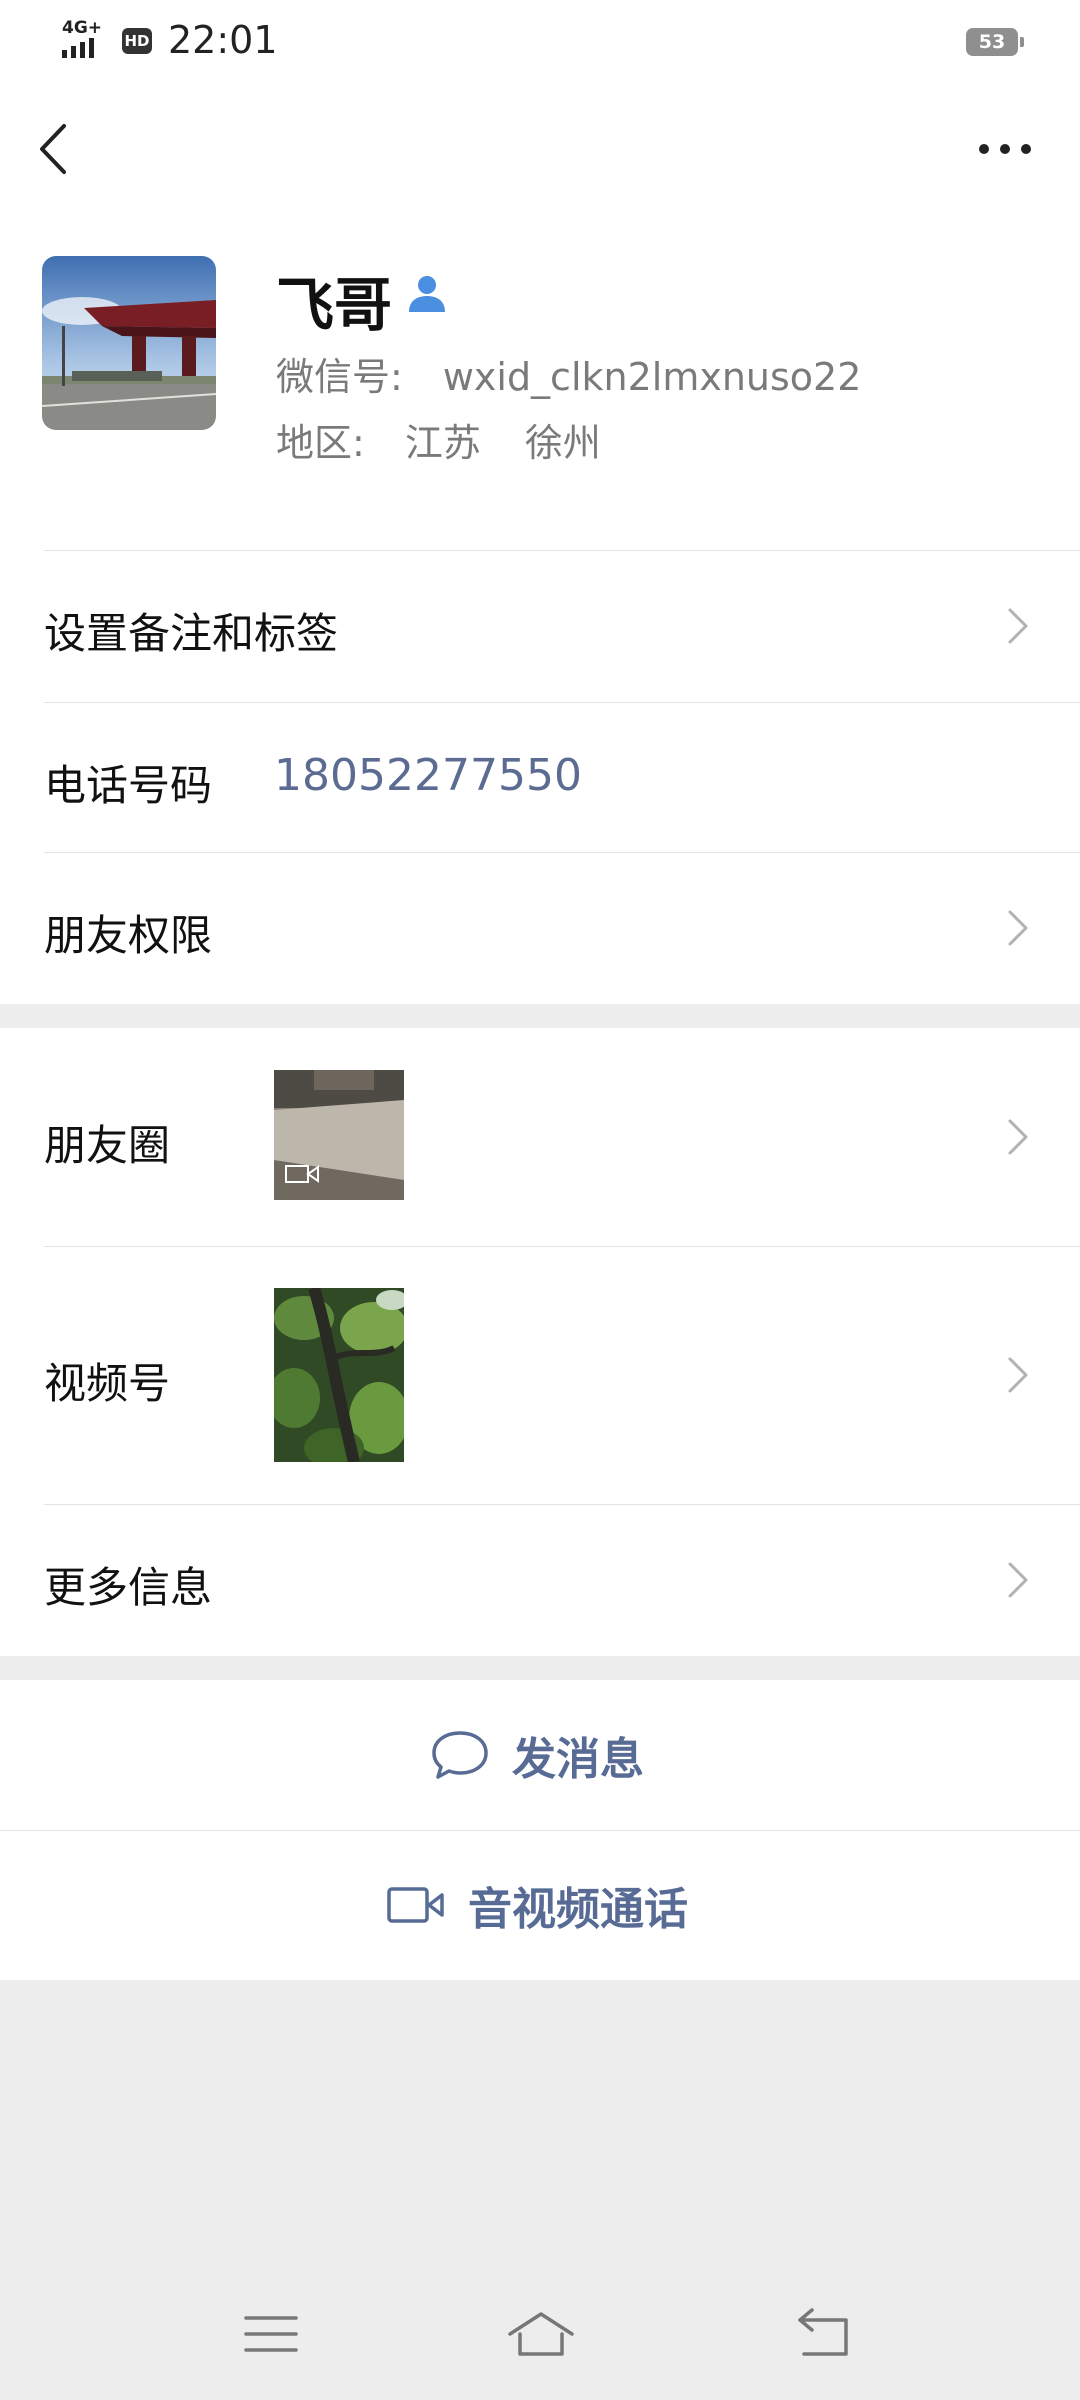 This screenshot has width=1080, height=2400. I want to click on region: 地区: 江苏 徐州, so click(438, 439).